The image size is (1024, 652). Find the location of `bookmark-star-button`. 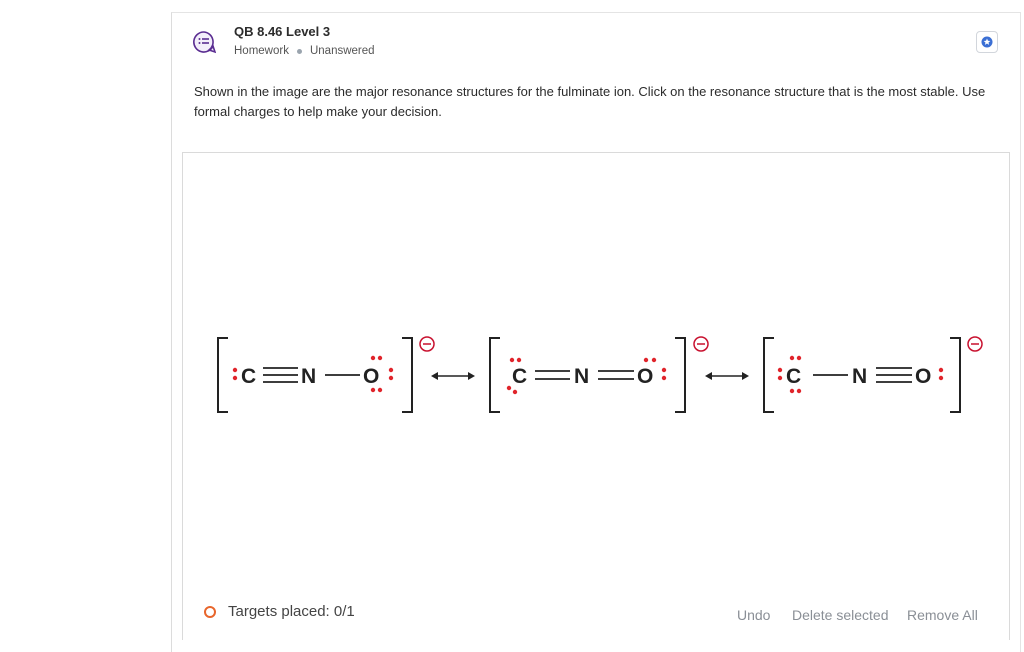

bookmark-star-button is located at coordinates (987, 42).